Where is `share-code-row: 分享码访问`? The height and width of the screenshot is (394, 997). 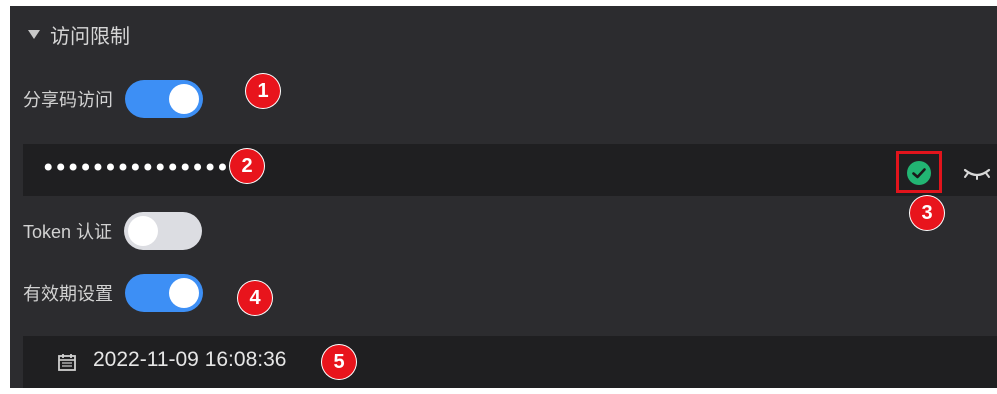 share-code-row: 分享码访问 is located at coordinates (113, 99).